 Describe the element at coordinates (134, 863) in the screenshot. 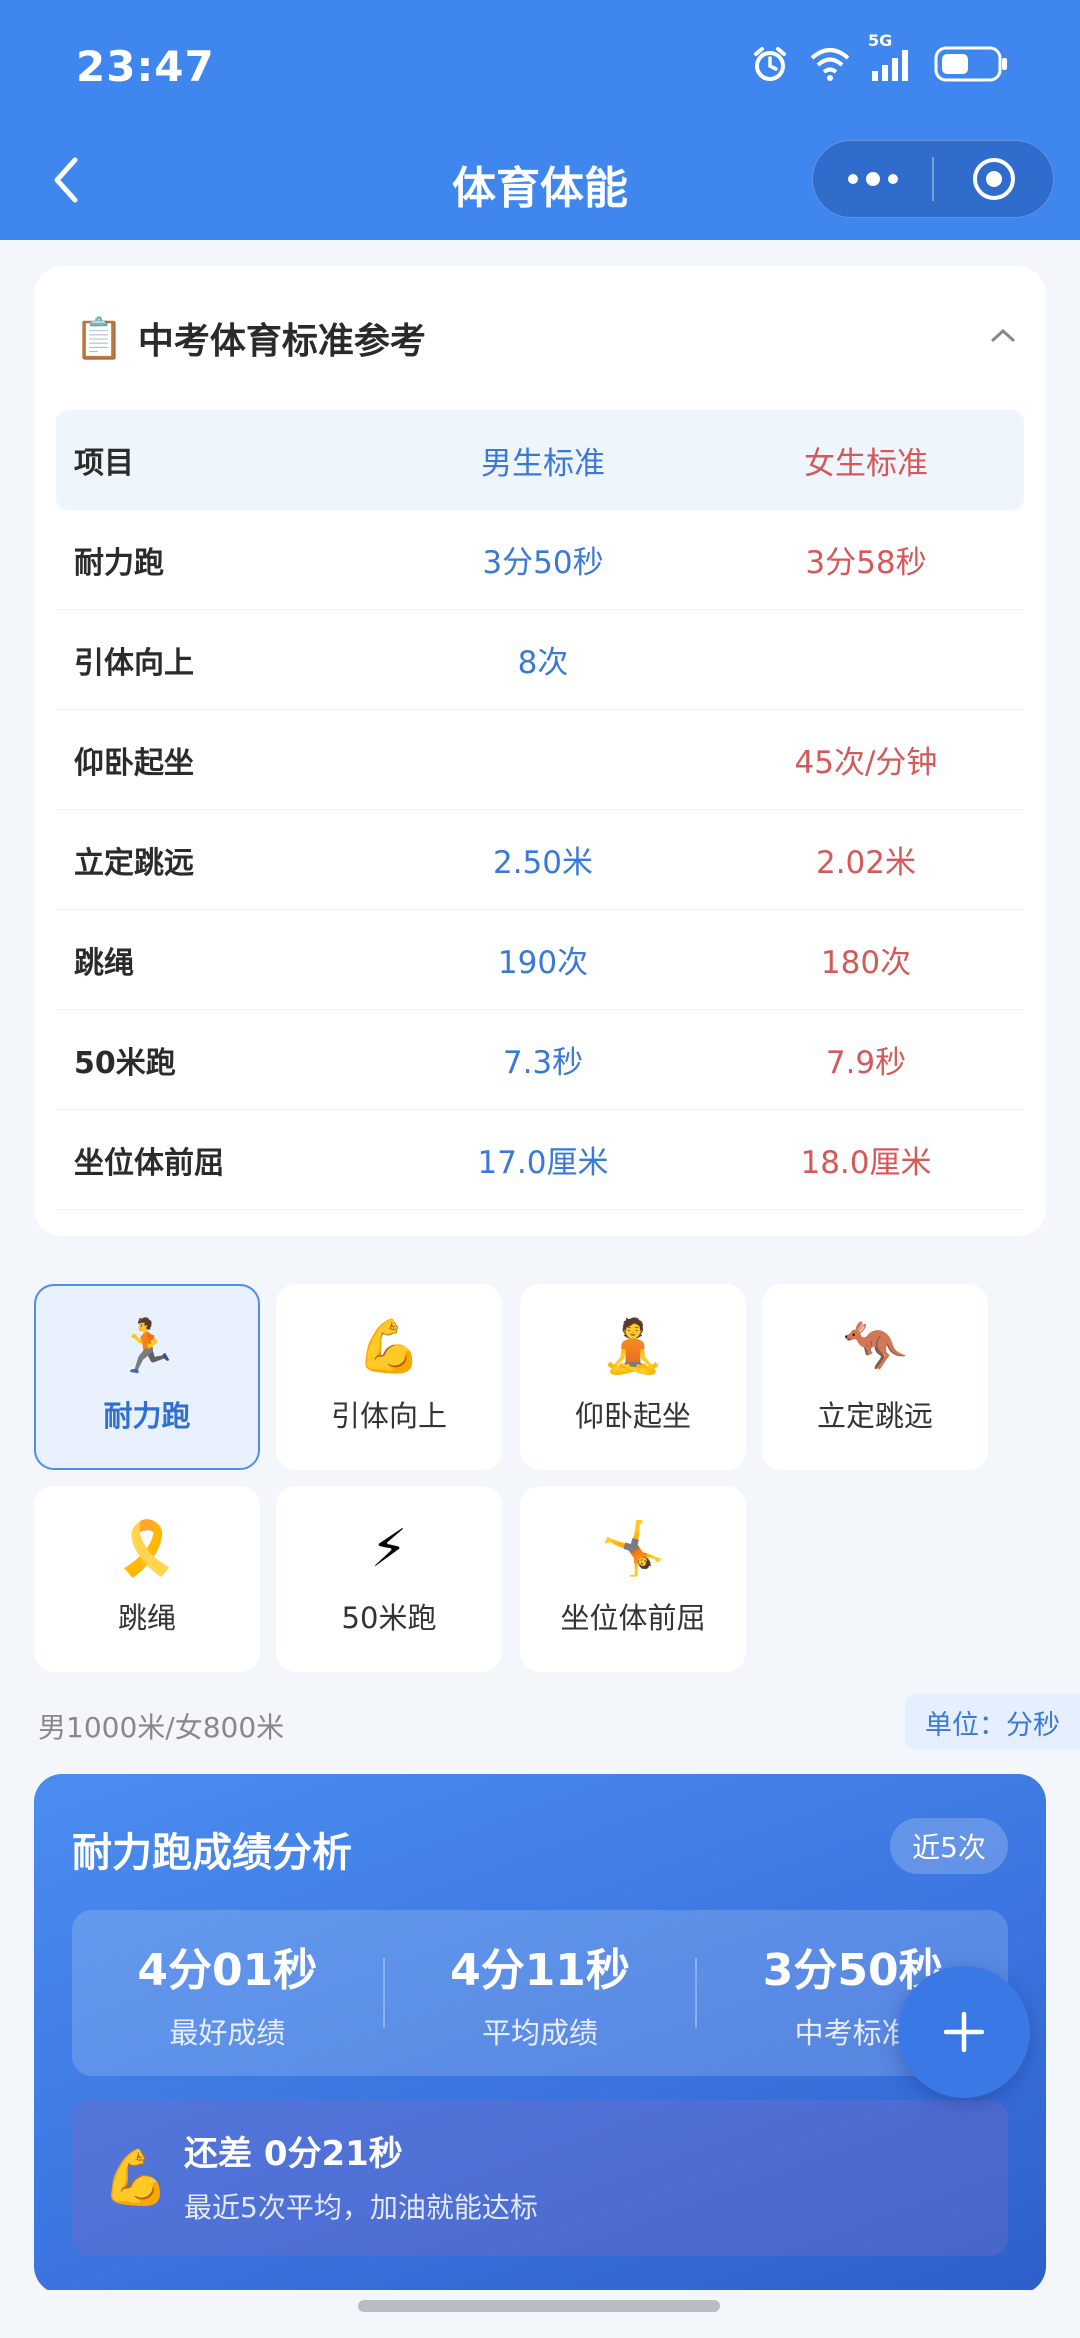

I see `row-item: 立定跳远` at that location.